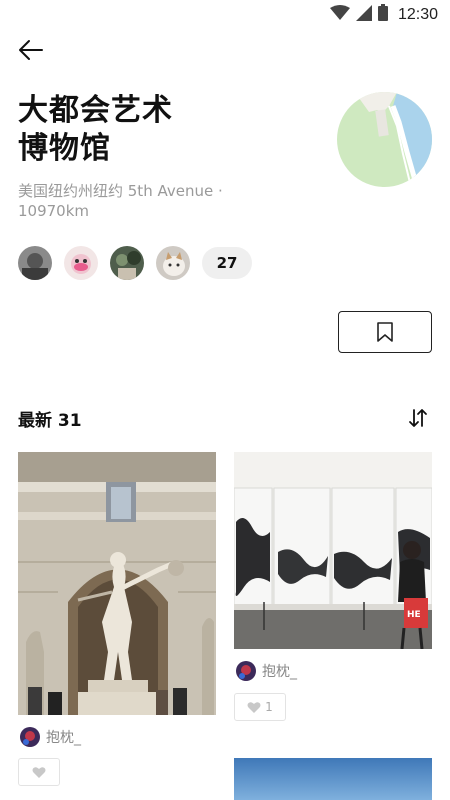 The image size is (450, 800). I want to click on posts-section-header: 最新 31, so click(225, 418).